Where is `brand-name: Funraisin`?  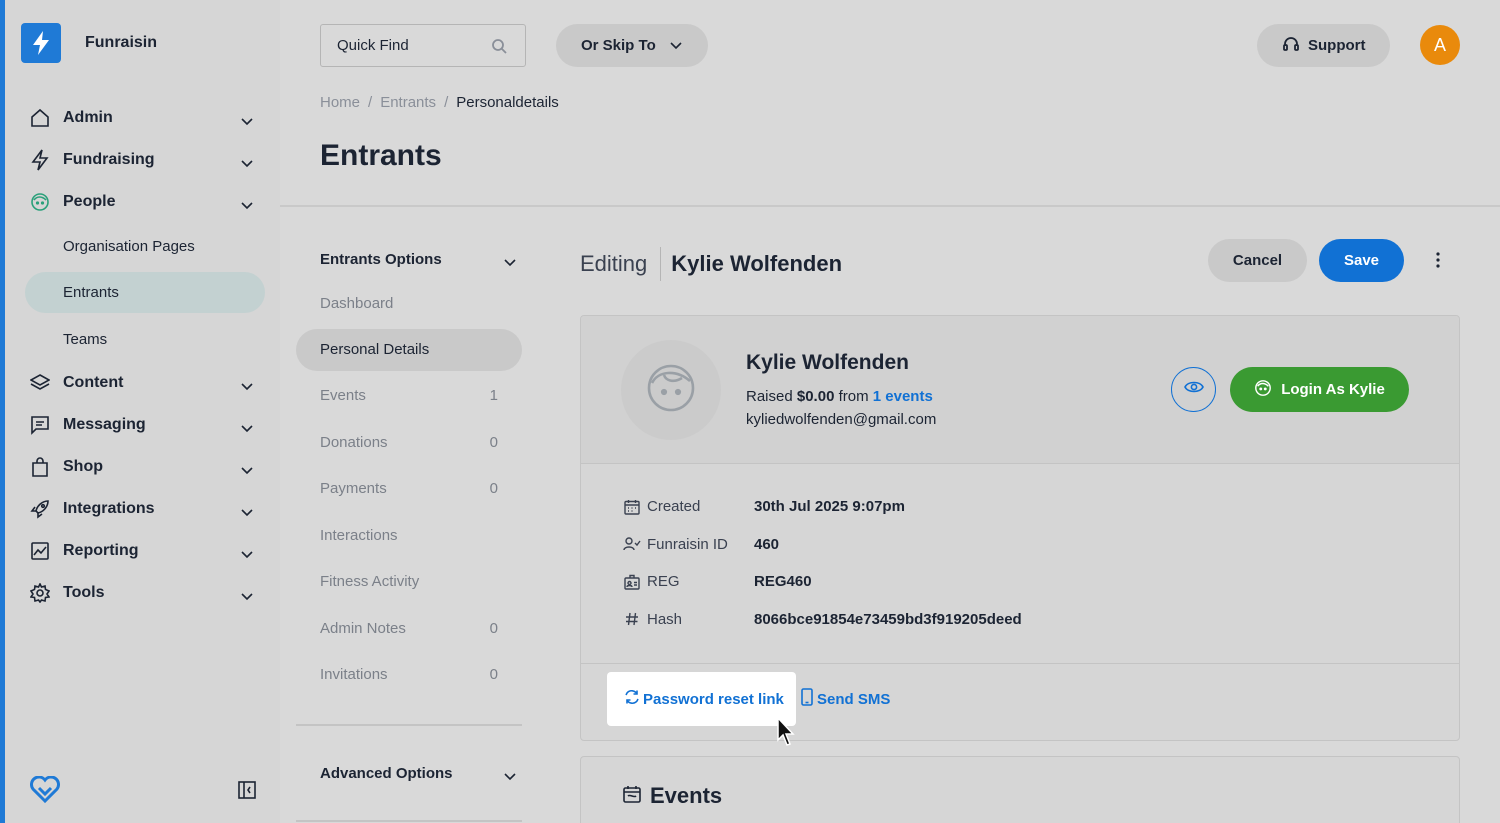
brand-name: Funraisin is located at coordinates (121, 42).